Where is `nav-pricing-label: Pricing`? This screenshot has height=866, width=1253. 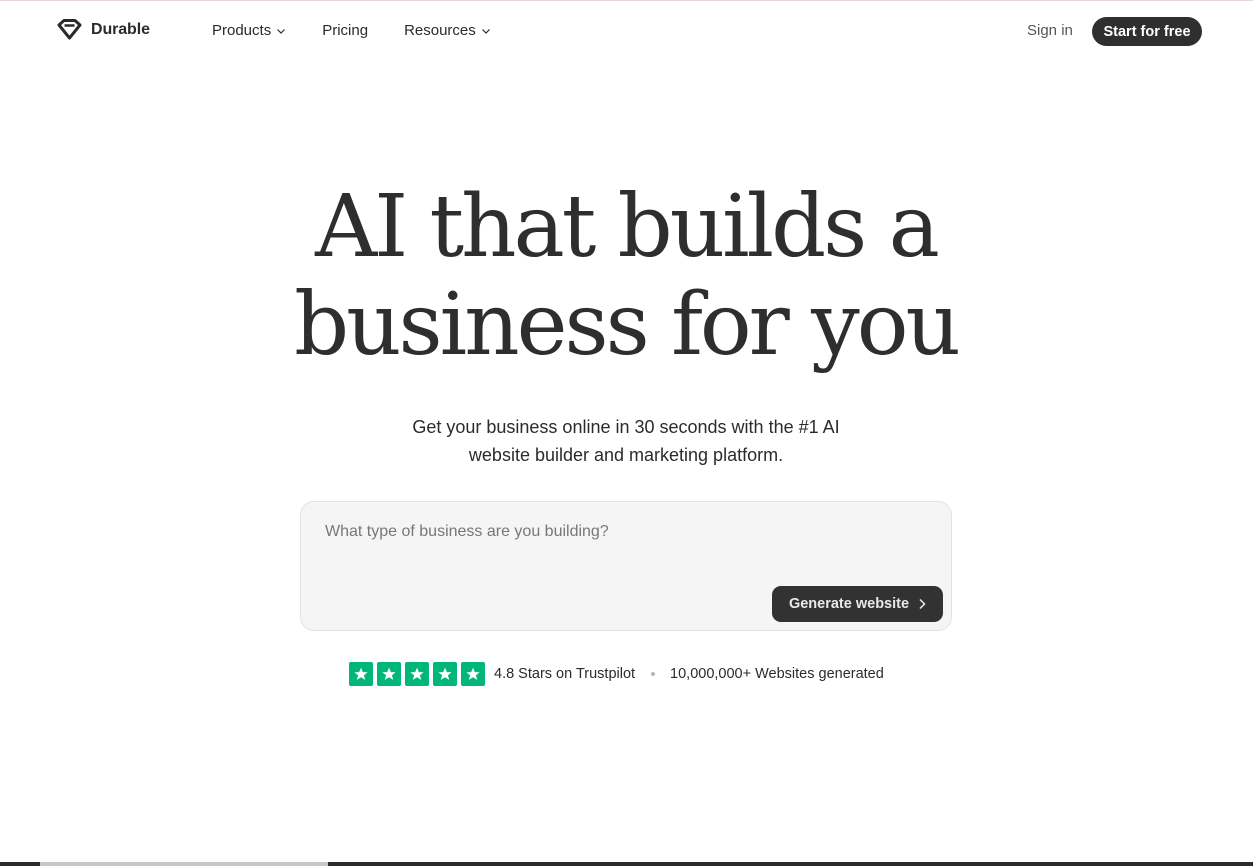 nav-pricing-label: Pricing is located at coordinates (345, 30).